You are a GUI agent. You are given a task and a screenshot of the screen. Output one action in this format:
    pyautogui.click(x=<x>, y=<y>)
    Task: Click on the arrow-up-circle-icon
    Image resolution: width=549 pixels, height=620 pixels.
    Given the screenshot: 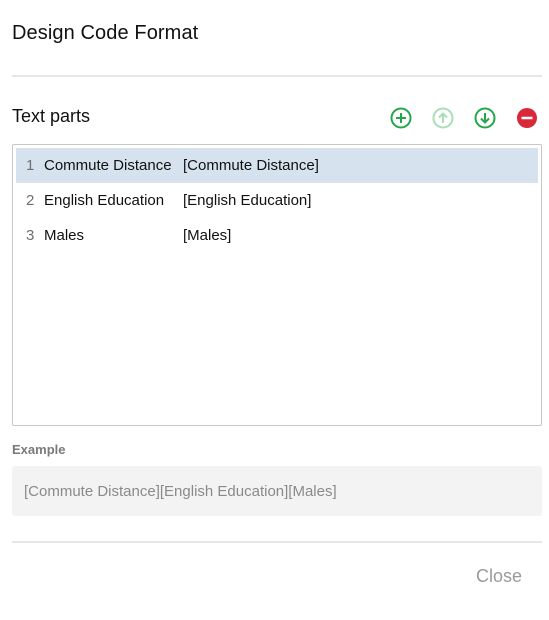 What is the action you would take?
    pyautogui.click(x=443, y=118)
    